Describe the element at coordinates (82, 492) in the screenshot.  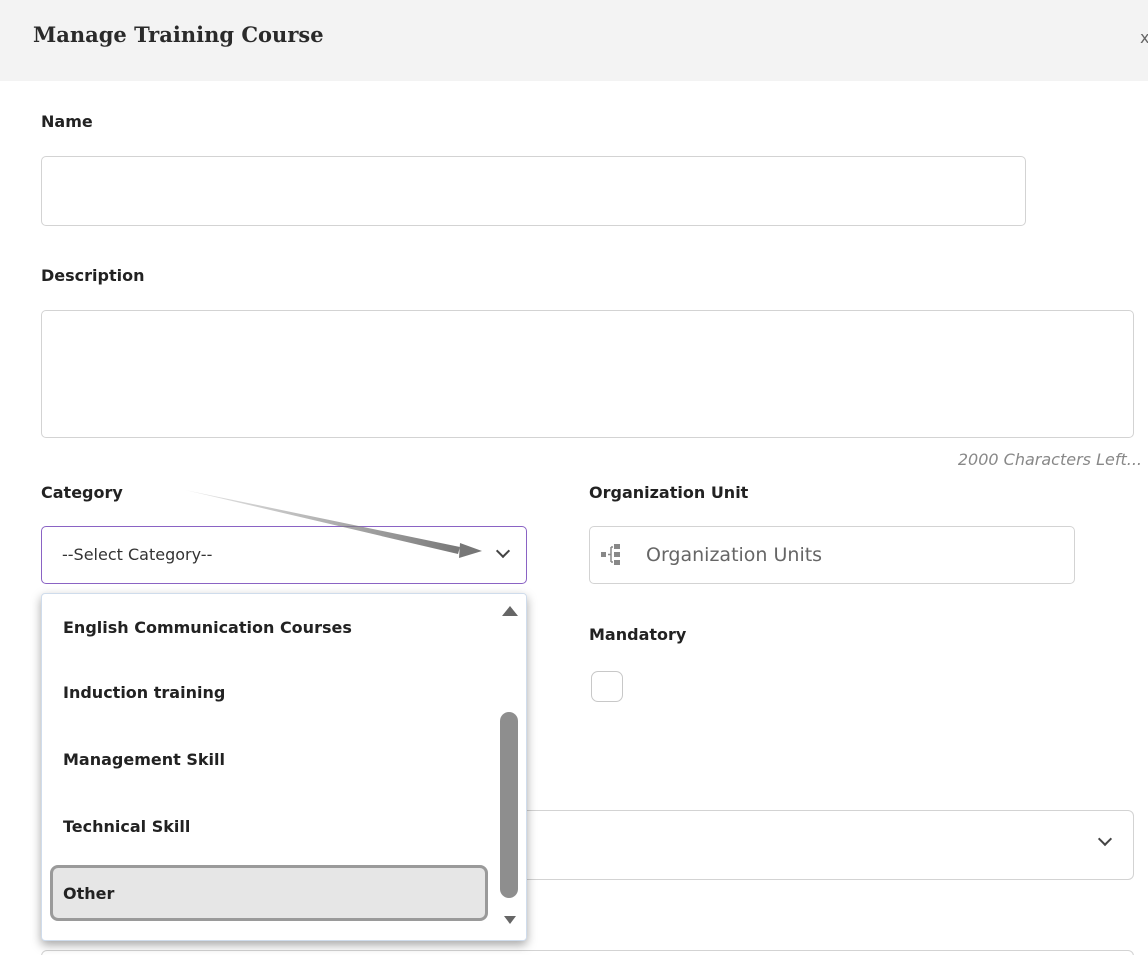
I see `category-label: Category` at that location.